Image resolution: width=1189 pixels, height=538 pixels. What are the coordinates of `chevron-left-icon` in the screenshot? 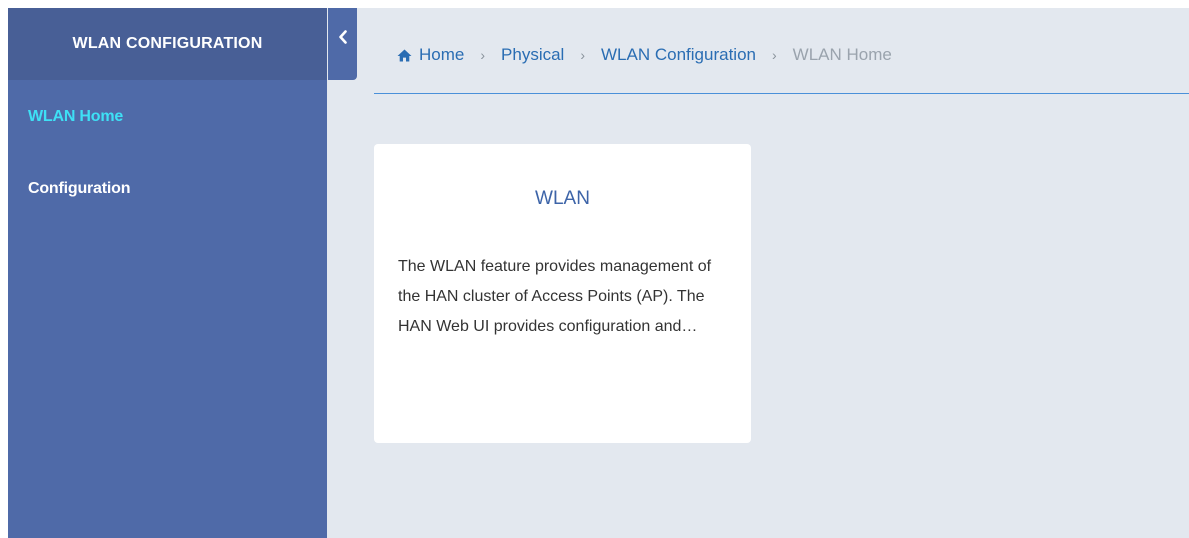 It's located at (343, 55).